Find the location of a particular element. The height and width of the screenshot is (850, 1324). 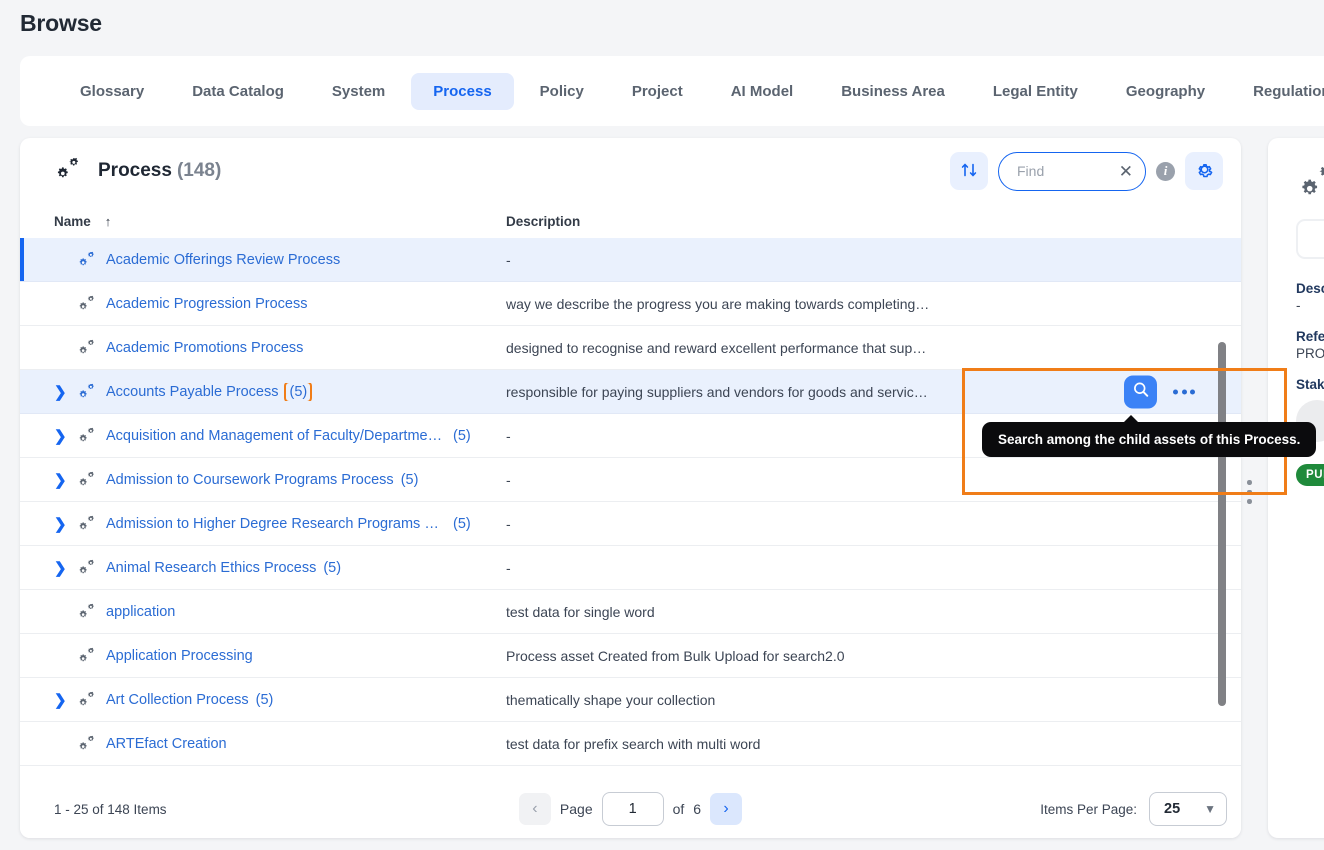

tab-regulation: Regulation is located at coordinates (1277, 91).